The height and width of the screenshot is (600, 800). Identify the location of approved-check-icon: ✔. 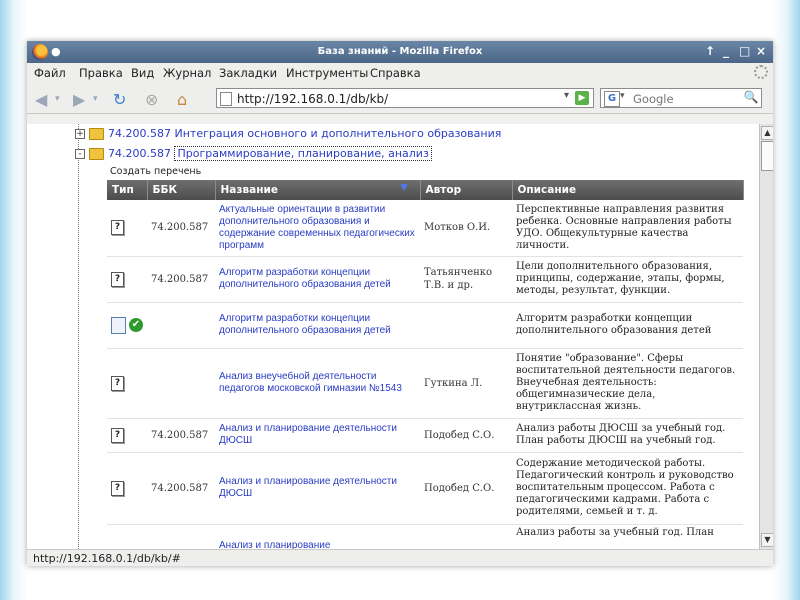
(136, 325).